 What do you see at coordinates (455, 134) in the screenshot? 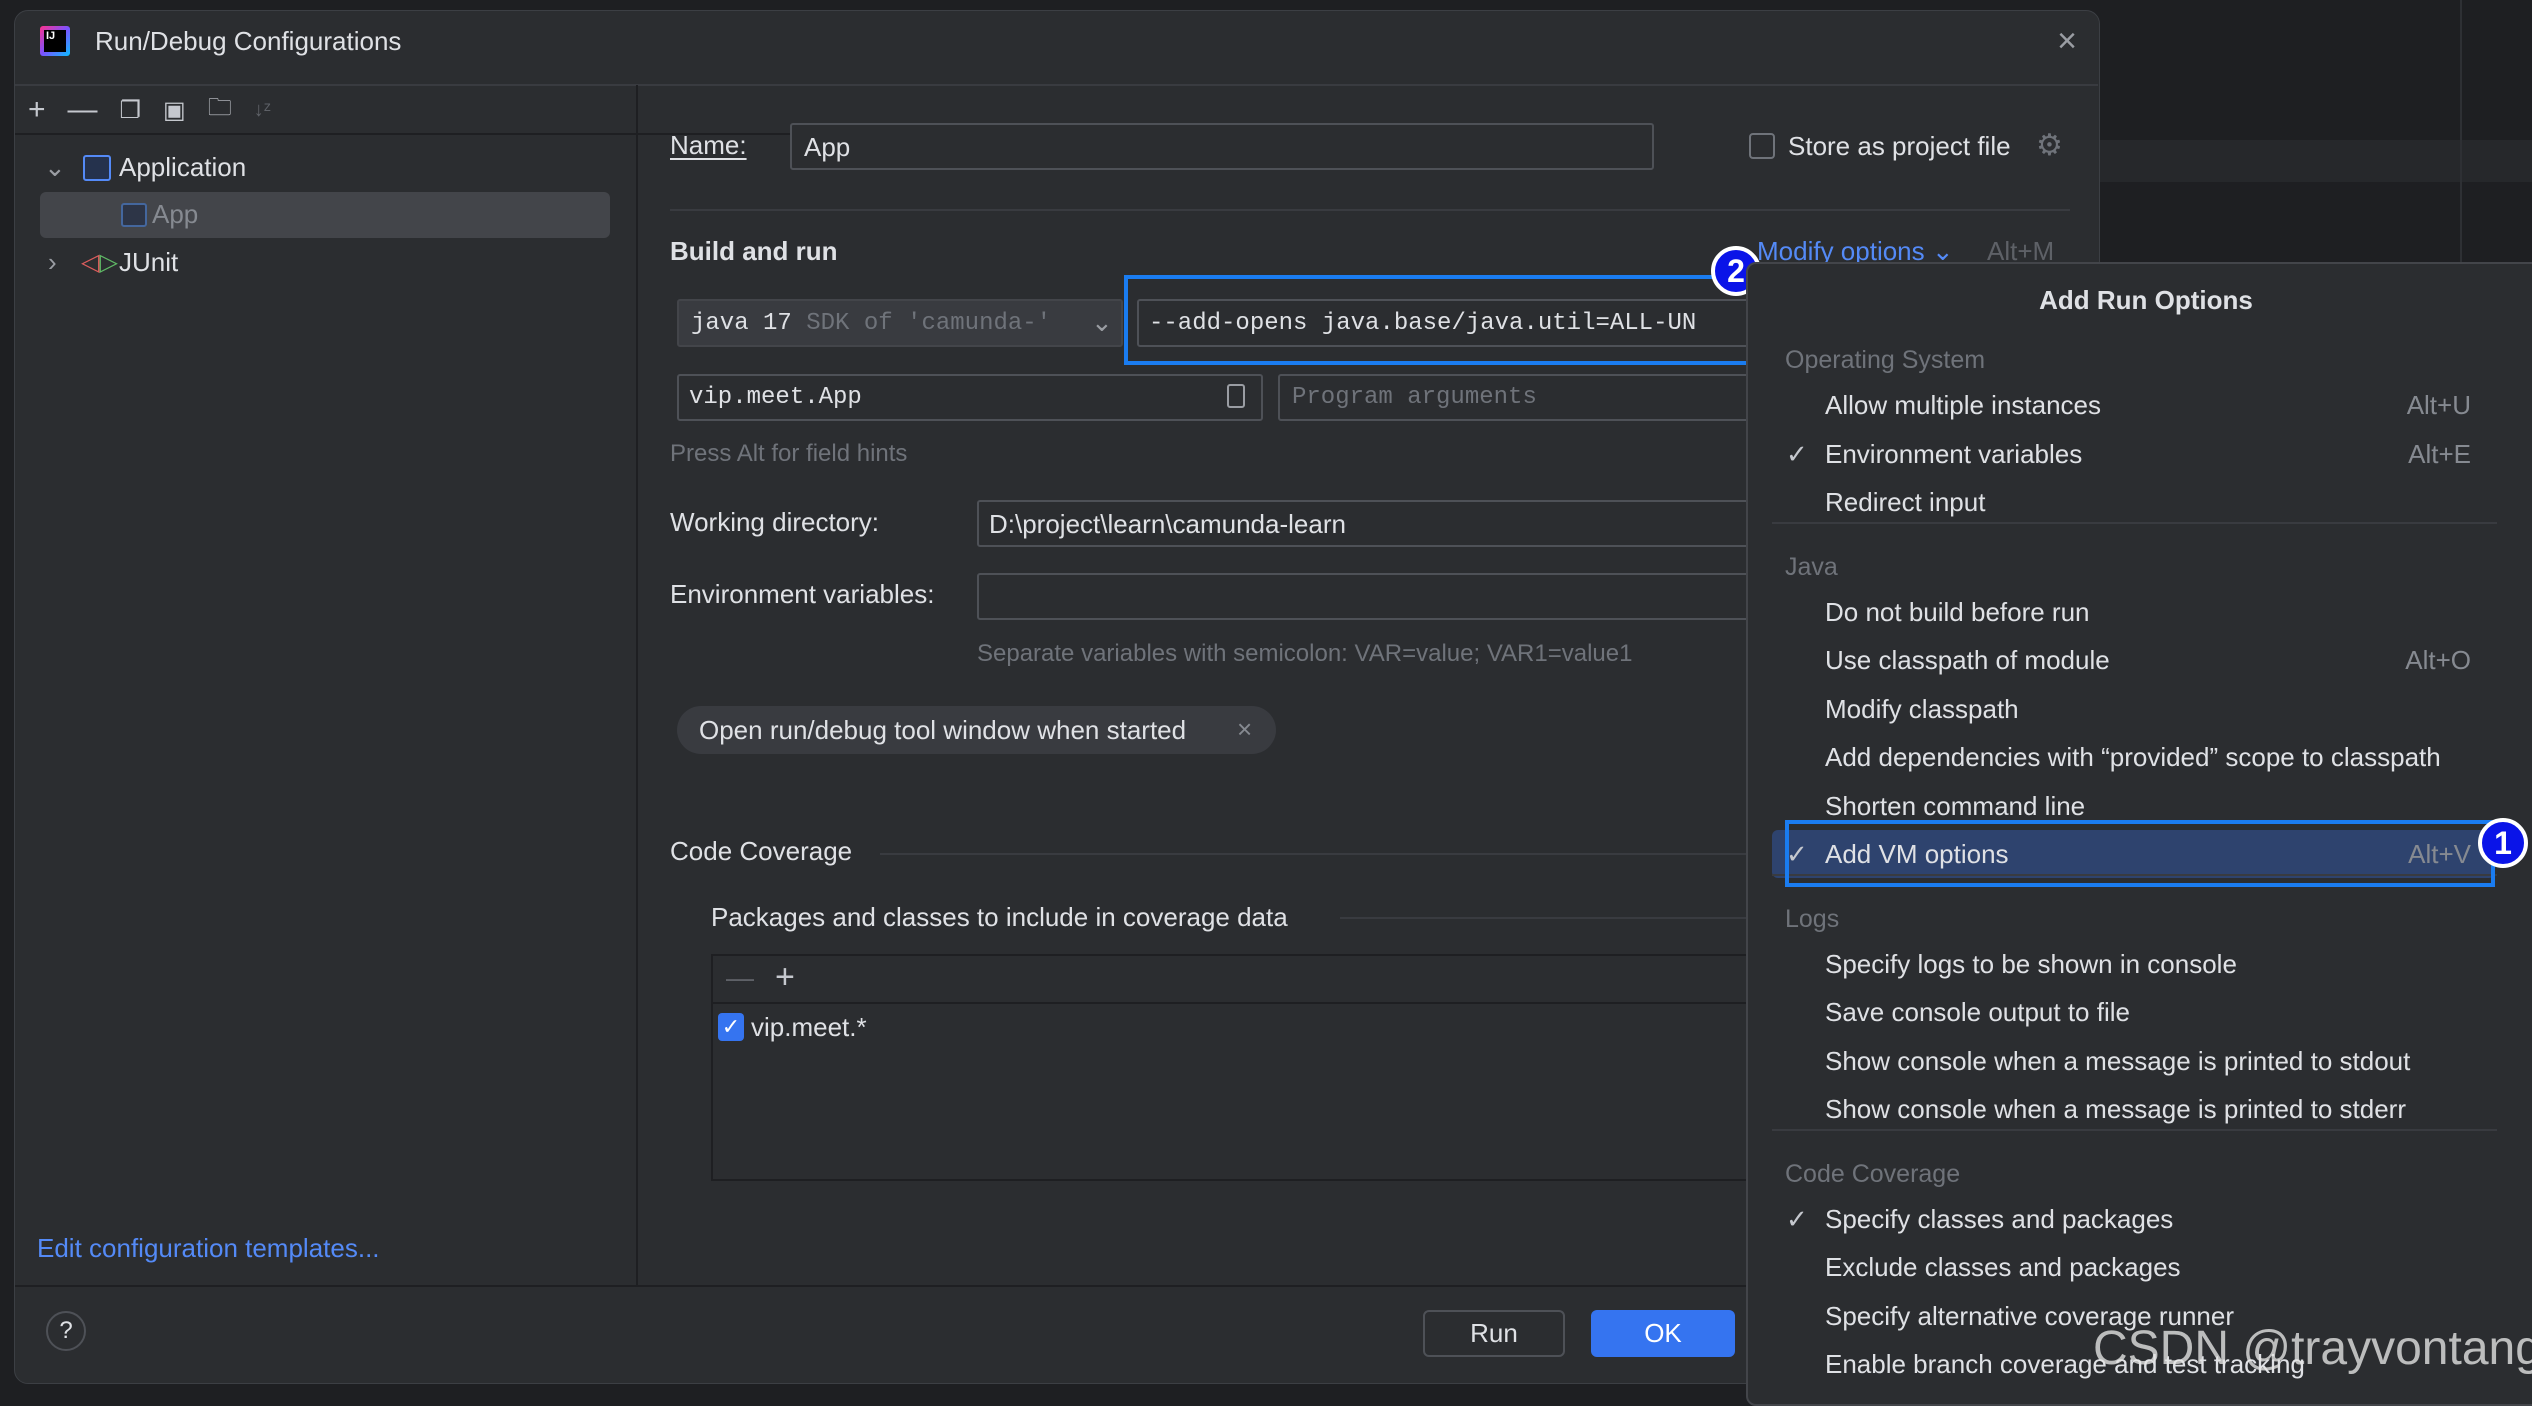
I see `toolbar-divider` at bounding box center [455, 134].